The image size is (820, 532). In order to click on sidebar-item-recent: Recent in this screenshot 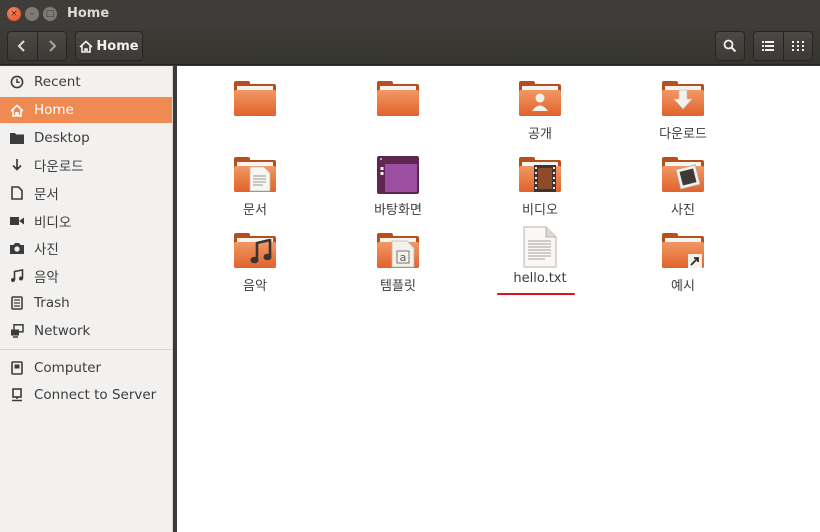, I will do `click(86, 82)`.